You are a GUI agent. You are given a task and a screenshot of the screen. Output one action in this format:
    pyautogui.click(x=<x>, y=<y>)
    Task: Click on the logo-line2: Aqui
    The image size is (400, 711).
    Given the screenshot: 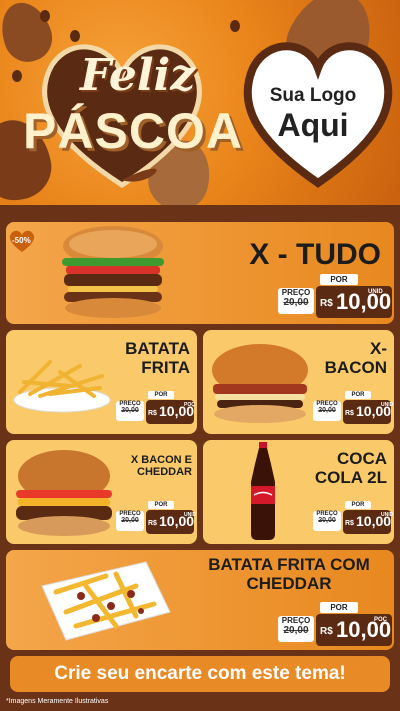 What is the action you would take?
    pyautogui.click(x=313, y=125)
    